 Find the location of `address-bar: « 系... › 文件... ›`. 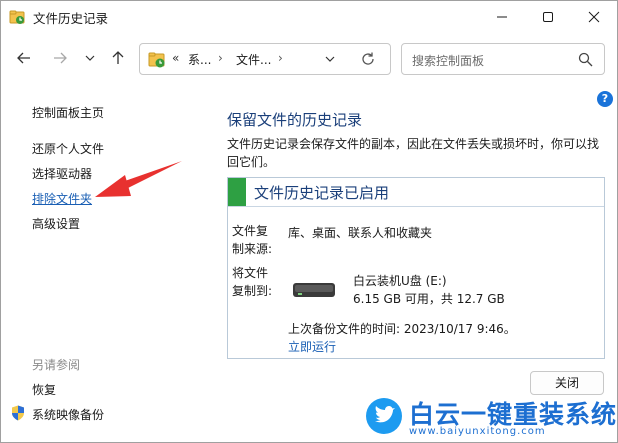

address-bar: « 系... › 文件... › is located at coordinates (265, 59).